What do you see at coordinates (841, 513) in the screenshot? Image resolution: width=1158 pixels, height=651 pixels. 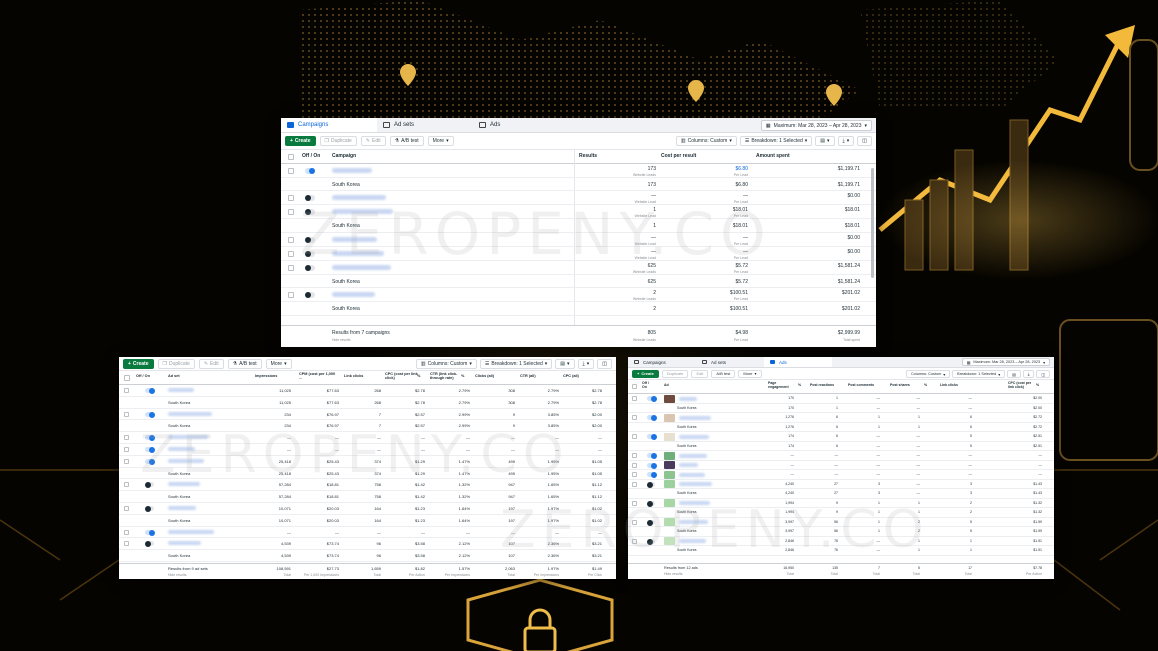 I see `breakdown-row: South Korea 1,994 9 1 1 2 $1.32` at bounding box center [841, 513].